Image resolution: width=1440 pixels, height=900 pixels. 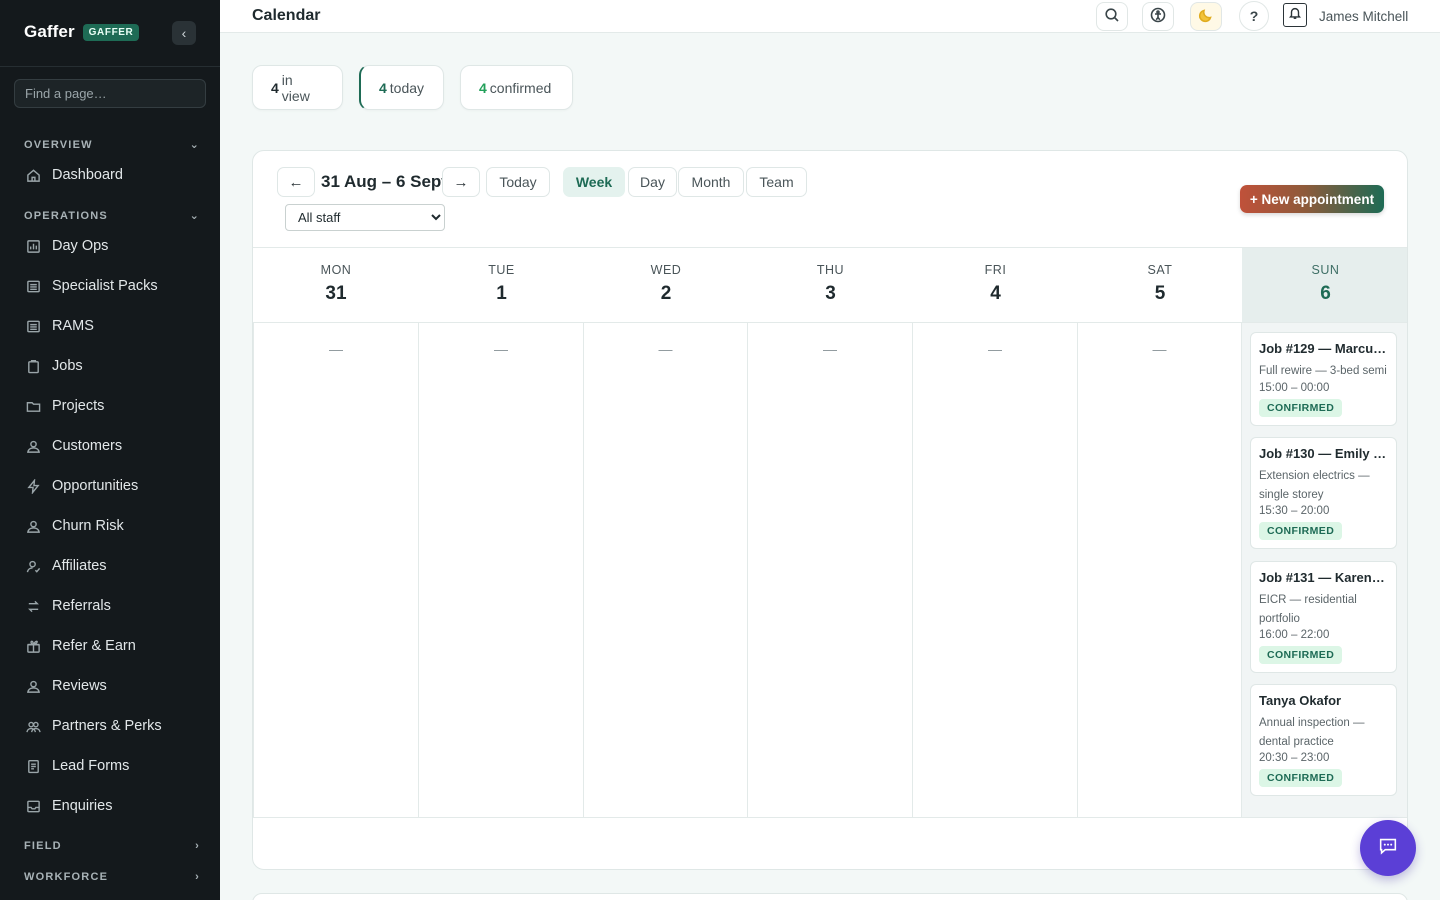 I want to click on appointment-time: 20:30 – 23:00, so click(x=1294, y=758).